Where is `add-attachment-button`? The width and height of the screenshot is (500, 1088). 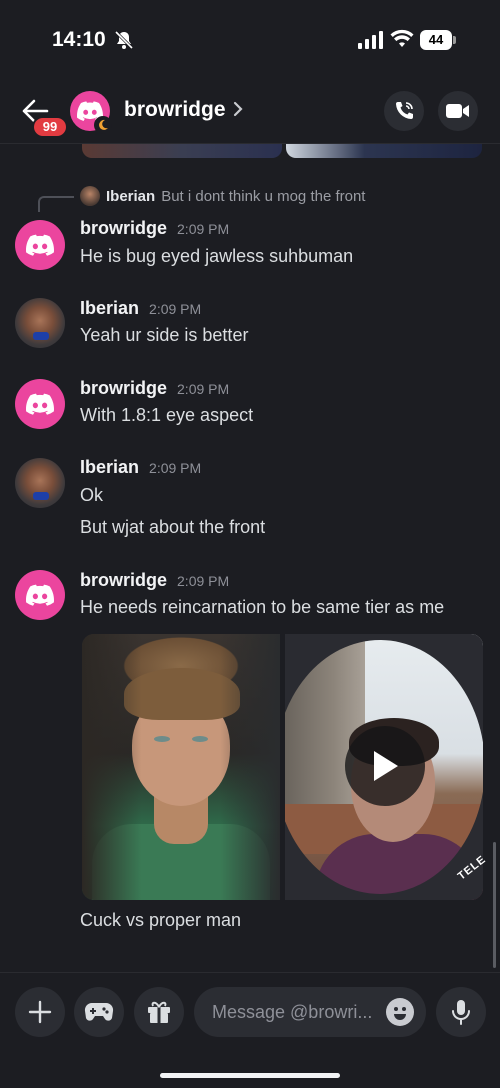 add-attachment-button is located at coordinates (40, 1012).